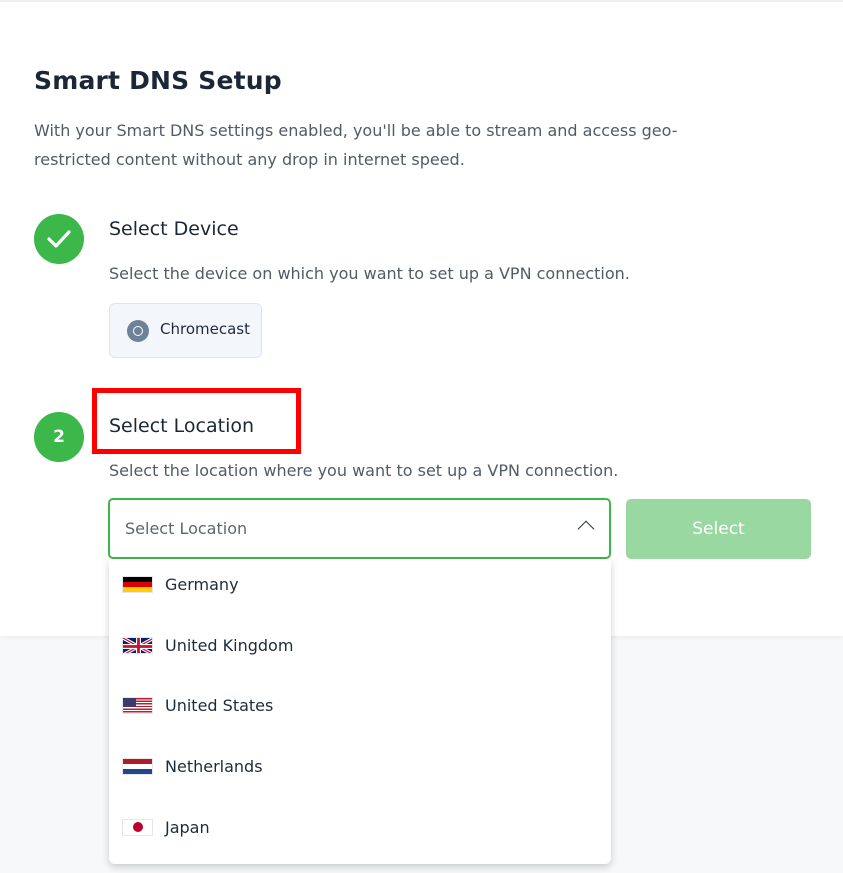 Image resolution: width=843 pixels, height=873 pixels. What do you see at coordinates (229, 645) in the screenshot?
I see `location-option-label: United Kingdom` at bounding box center [229, 645].